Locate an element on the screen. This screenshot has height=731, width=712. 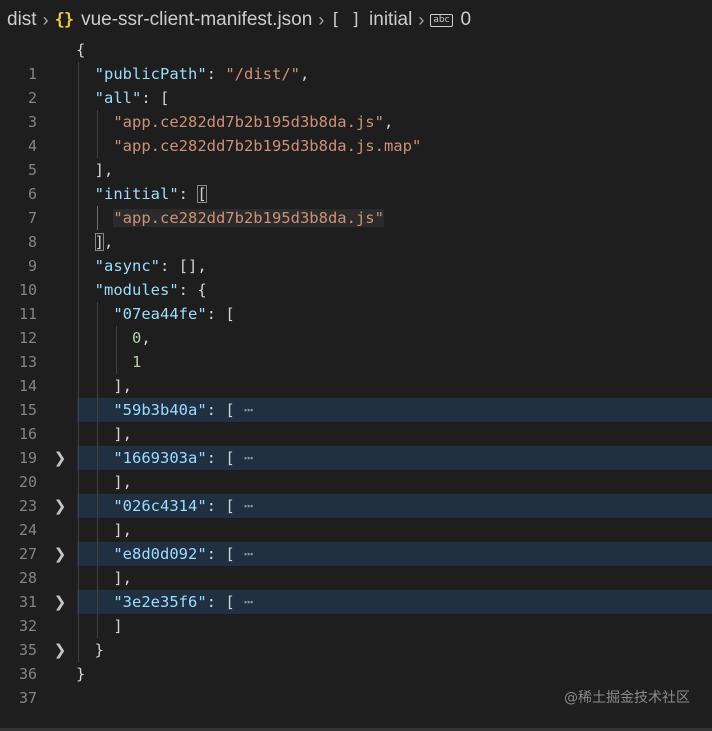
code-line: 11 "modules": { is located at coordinates (356, 300).